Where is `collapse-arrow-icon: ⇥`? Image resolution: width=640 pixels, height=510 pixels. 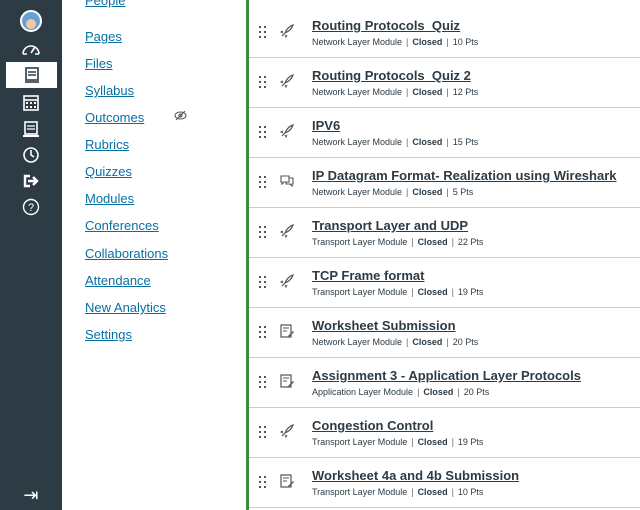
collapse-arrow-icon: ⇥ is located at coordinates (31, 495).